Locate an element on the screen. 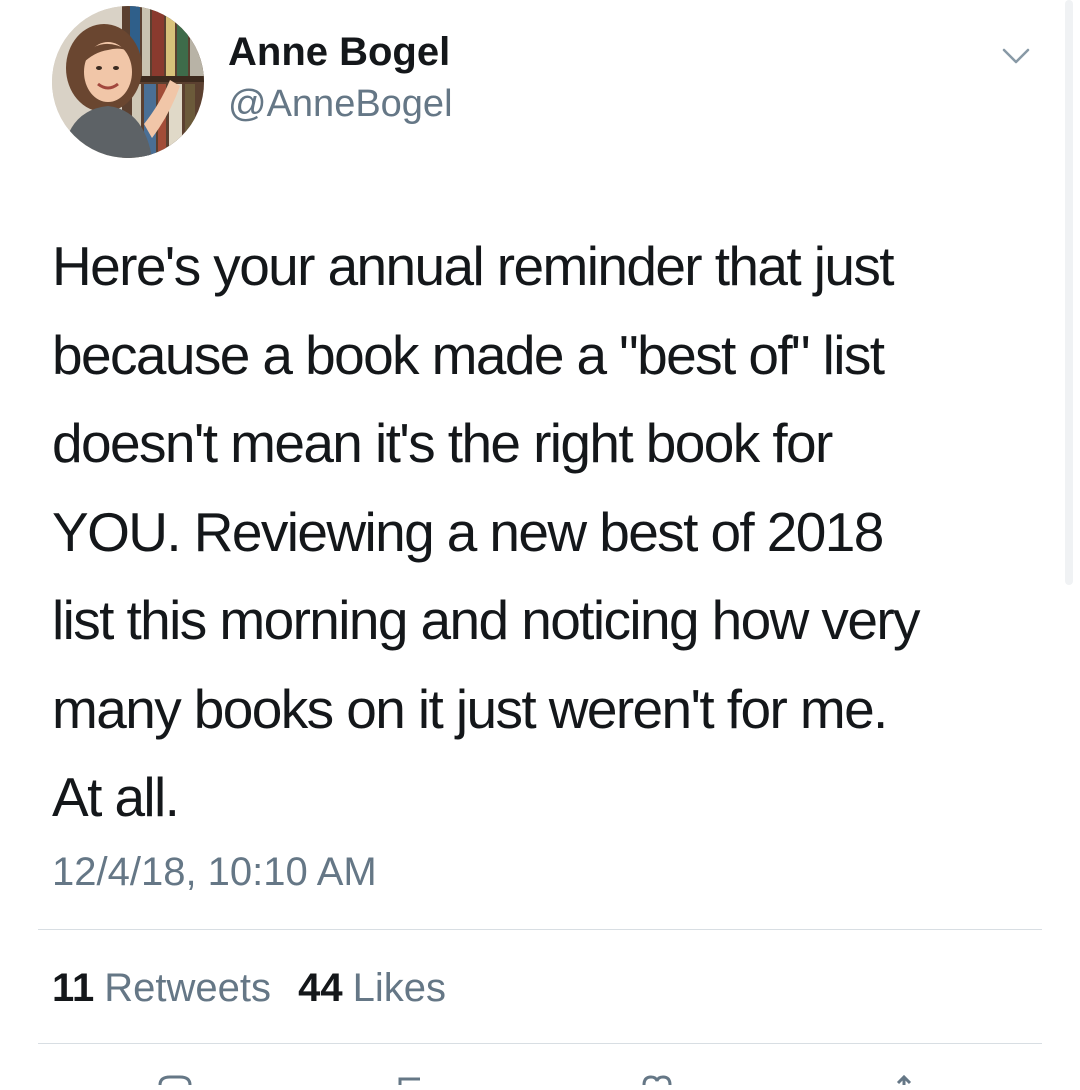  retweet-icon is located at coordinates (413, 1078).